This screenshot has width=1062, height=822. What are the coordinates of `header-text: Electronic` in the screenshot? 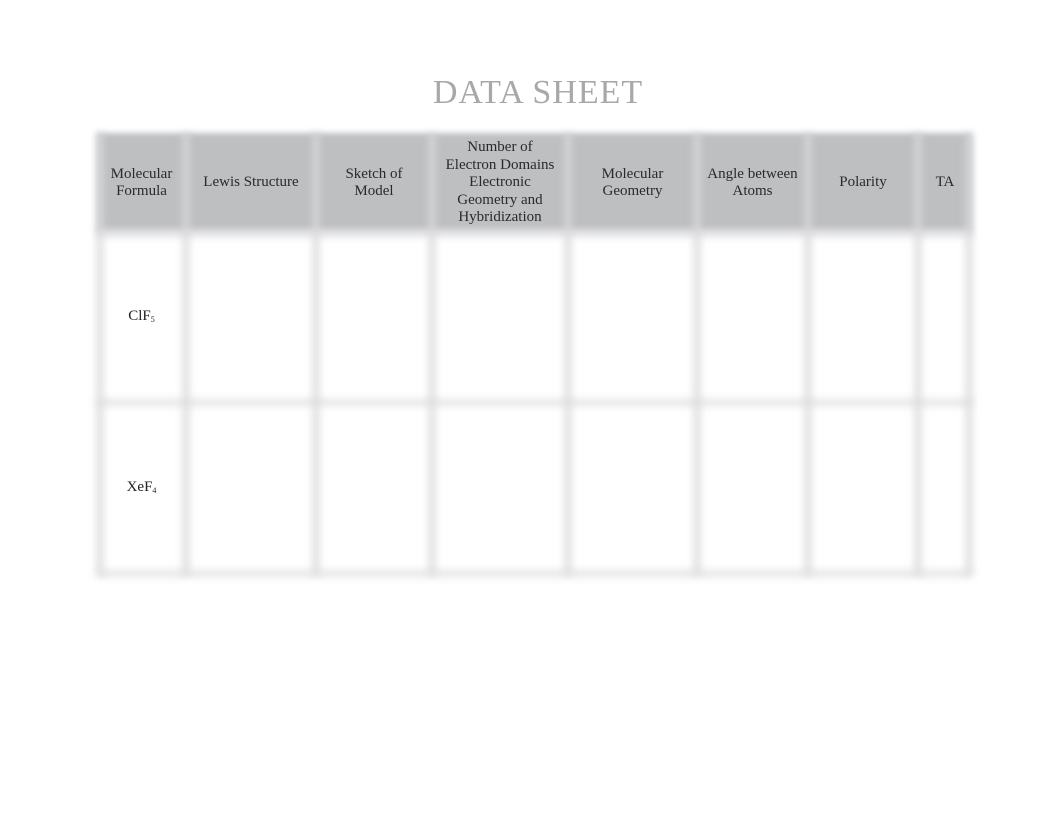 It's located at (500, 182).